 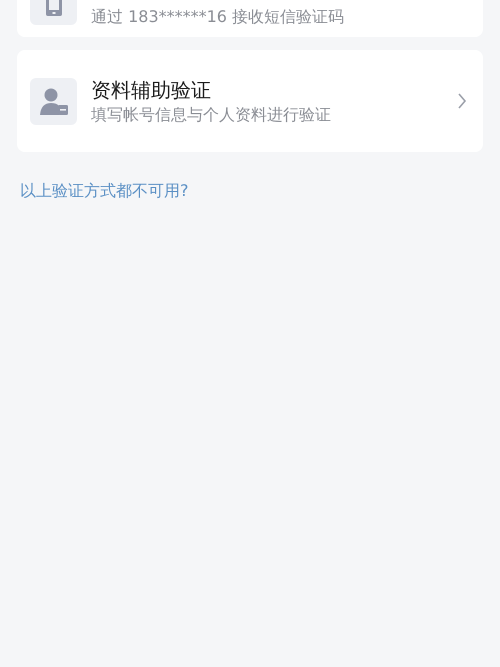 I want to click on user-card-icon, so click(x=53, y=101).